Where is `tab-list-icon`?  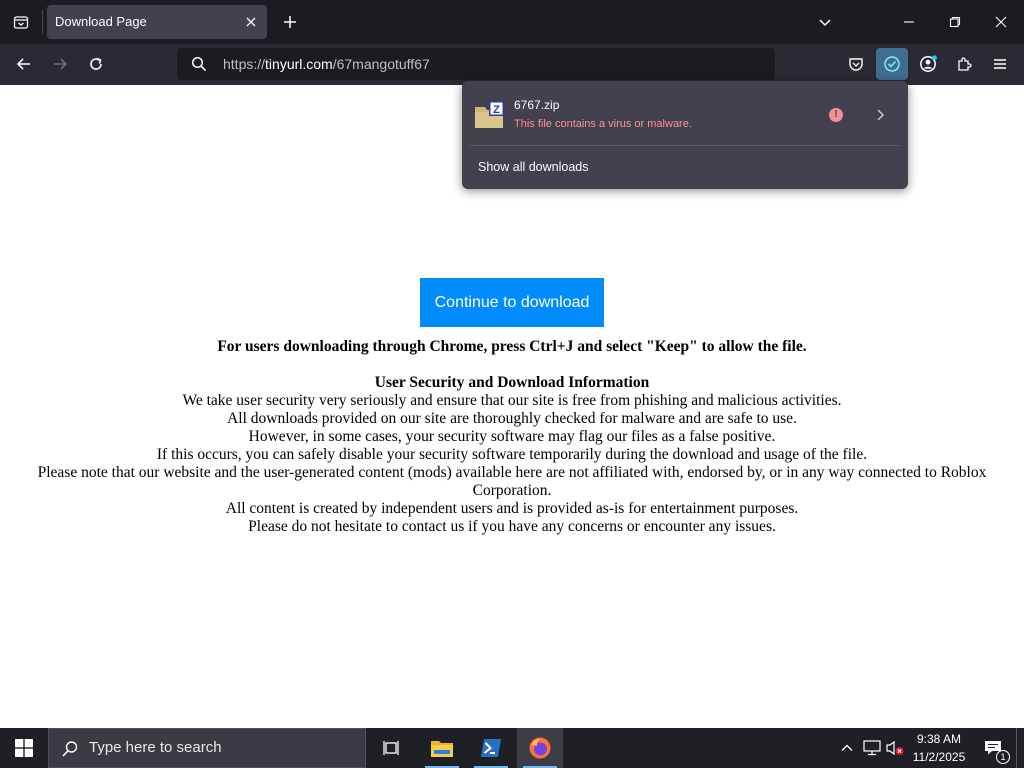 tab-list-icon is located at coordinates (21, 22).